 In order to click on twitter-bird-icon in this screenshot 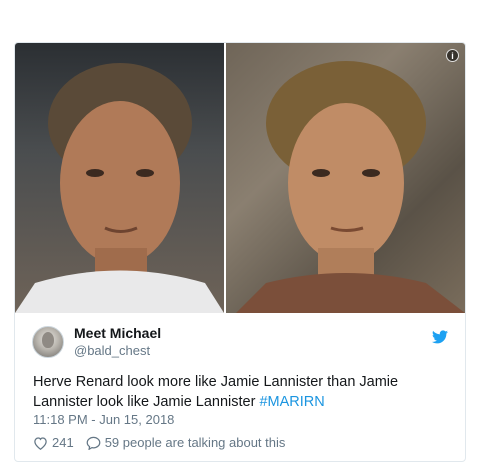, I will do `click(440, 337)`.